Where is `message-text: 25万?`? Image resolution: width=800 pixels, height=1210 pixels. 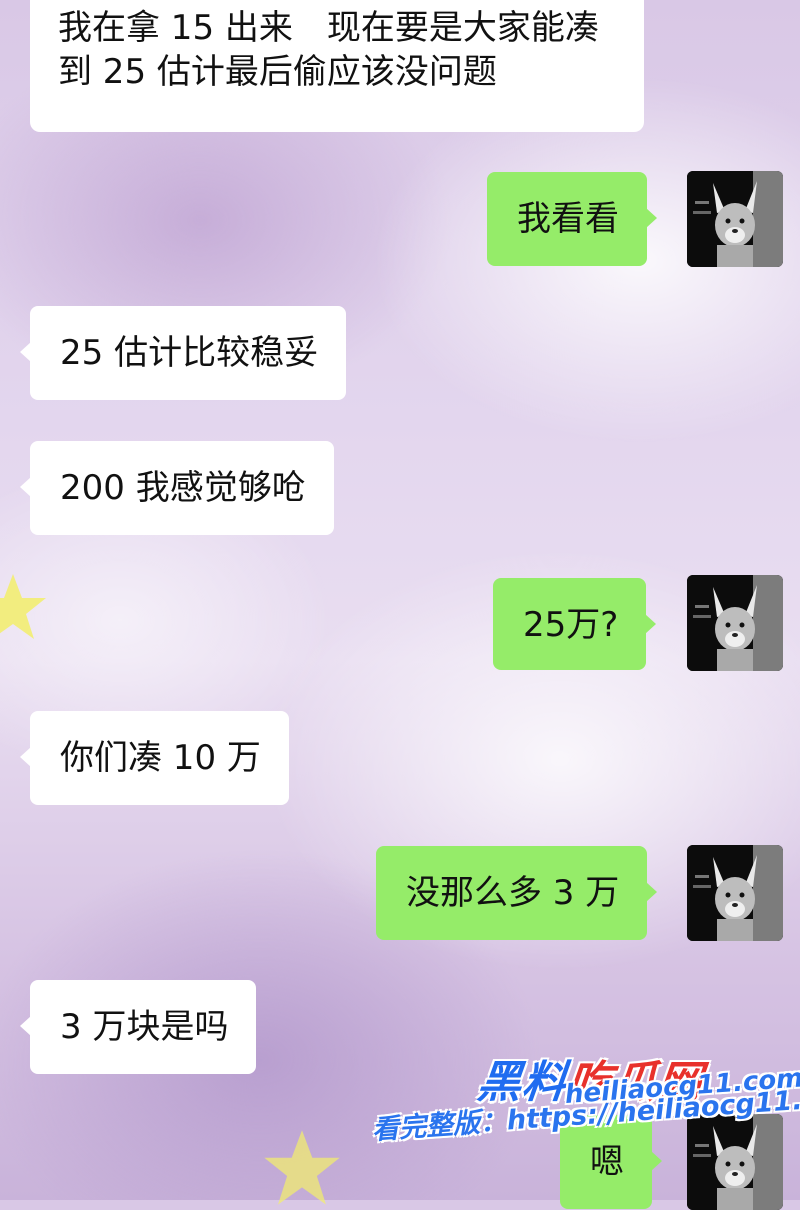 message-text: 25万? is located at coordinates (571, 625).